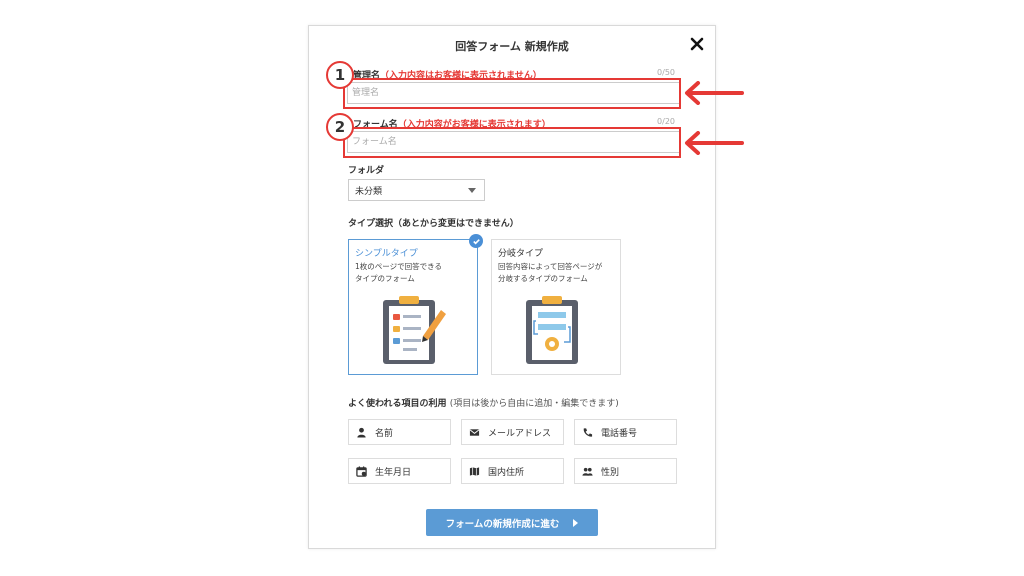 The image size is (1024, 576). I want to click on type-card-desc-line2: タイプのフォーム, so click(385, 278).